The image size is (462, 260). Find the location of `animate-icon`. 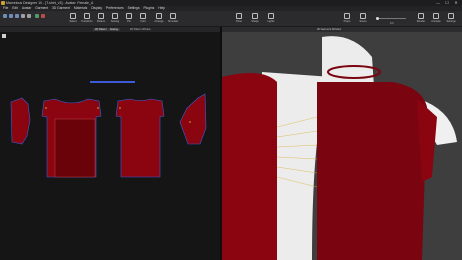

animate-icon is located at coordinates (436, 16).